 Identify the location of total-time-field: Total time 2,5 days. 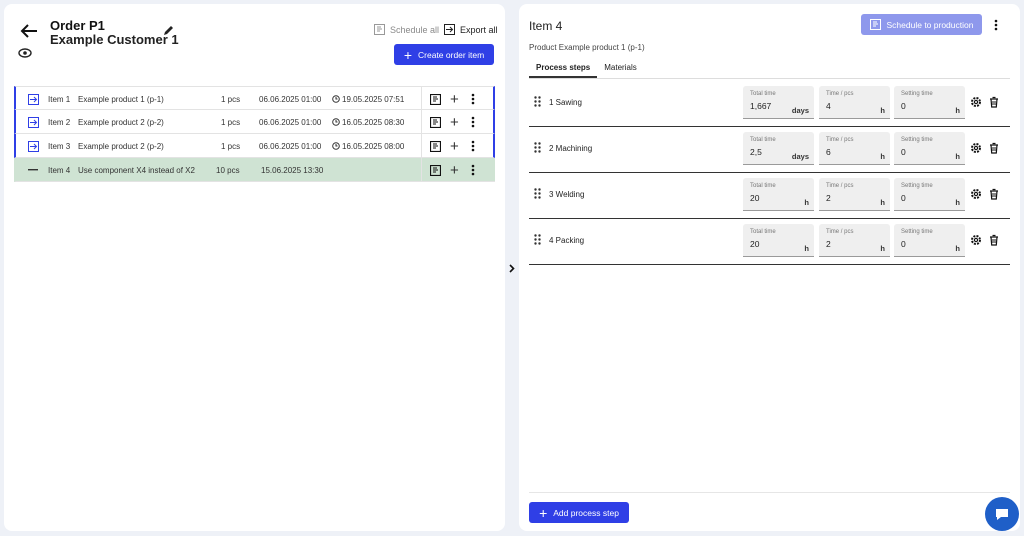
(778, 148).